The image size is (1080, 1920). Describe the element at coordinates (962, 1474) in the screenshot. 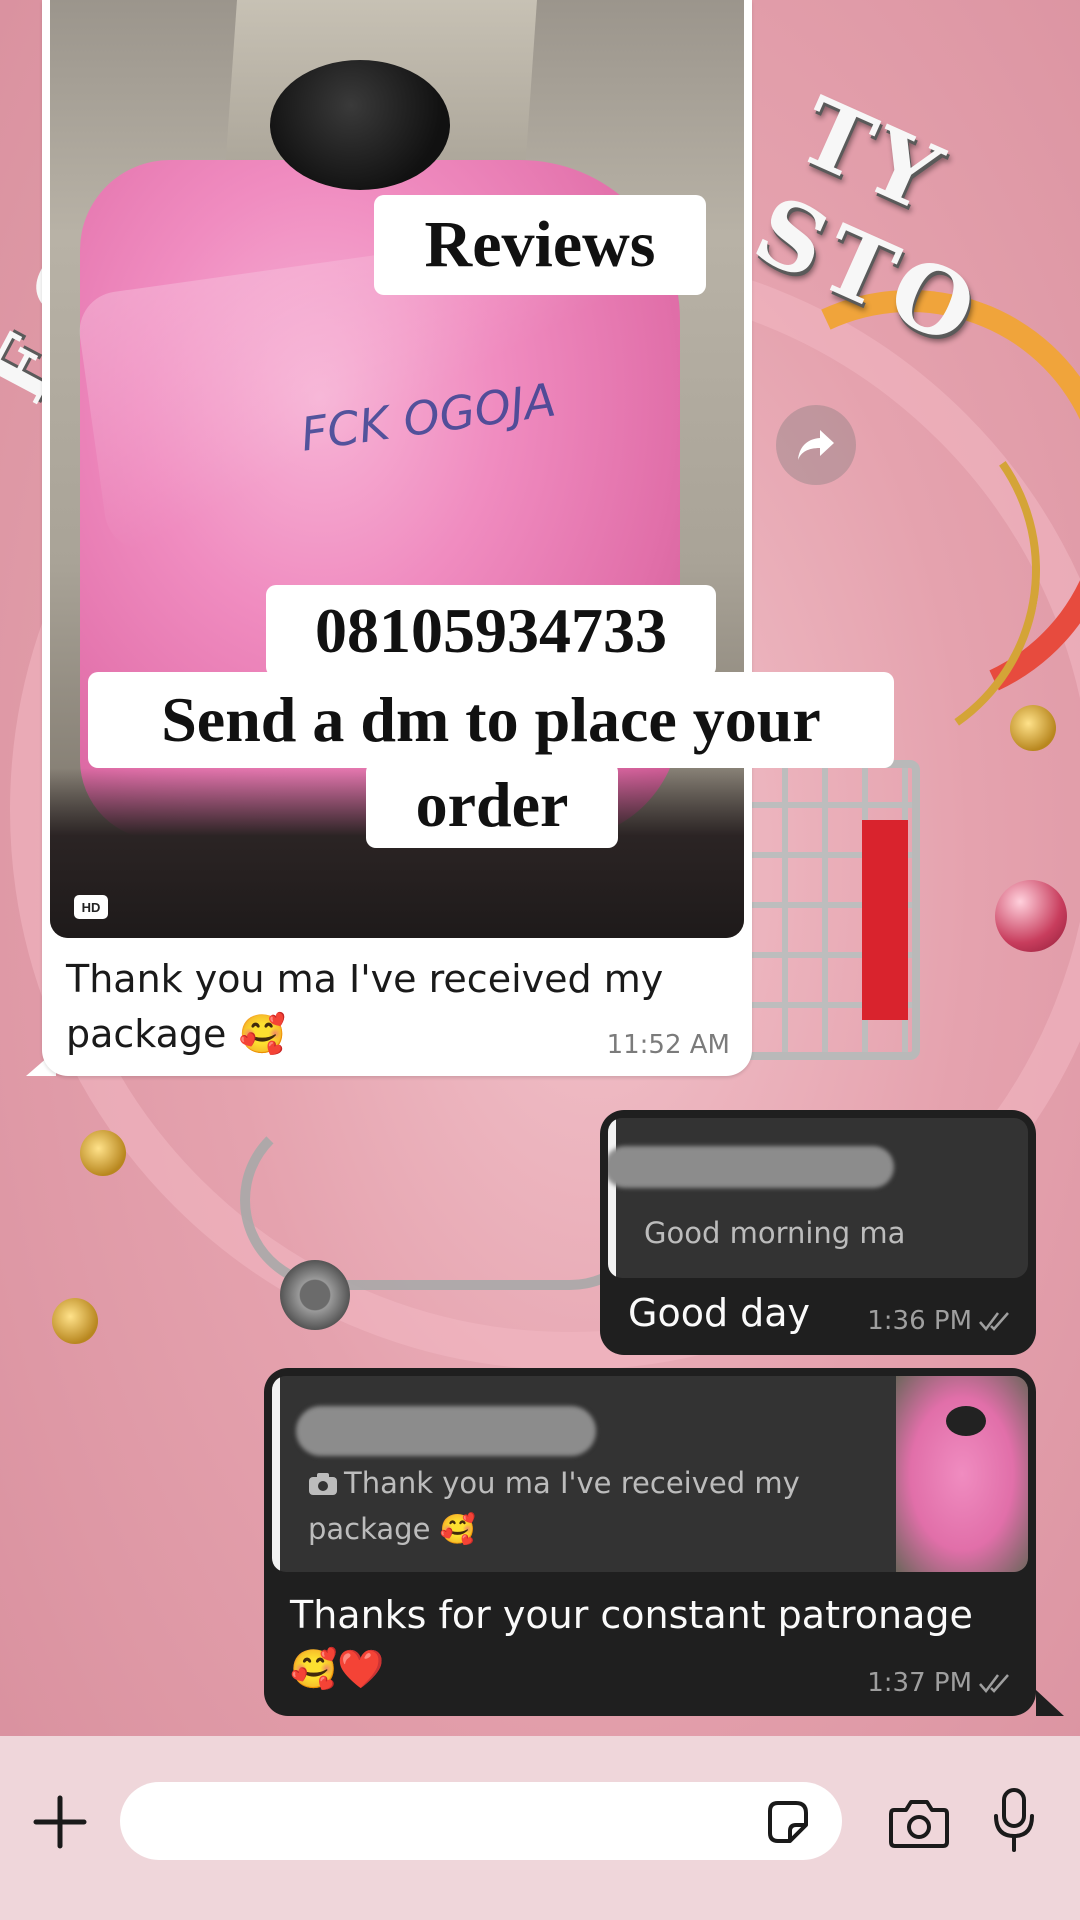

I see `quoted-photo-thumbnail` at that location.